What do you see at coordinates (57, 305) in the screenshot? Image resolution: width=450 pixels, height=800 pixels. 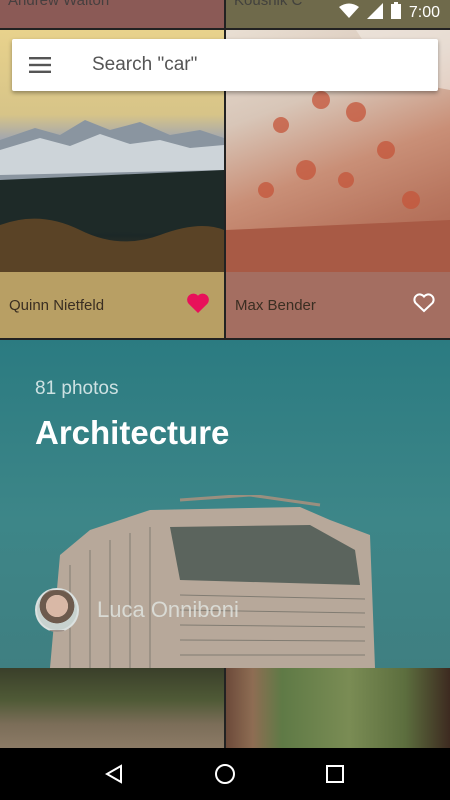 I see `photo-author-name: Quinn Nietfeld` at bounding box center [57, 305].